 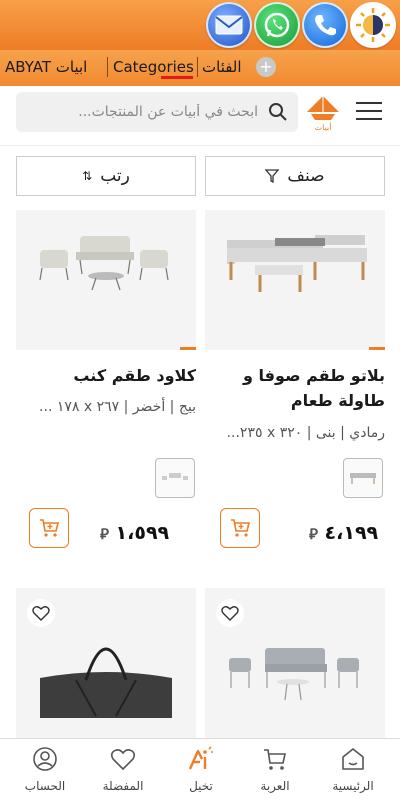 I want to click on header: أبيات, so click(x=200, y=116).